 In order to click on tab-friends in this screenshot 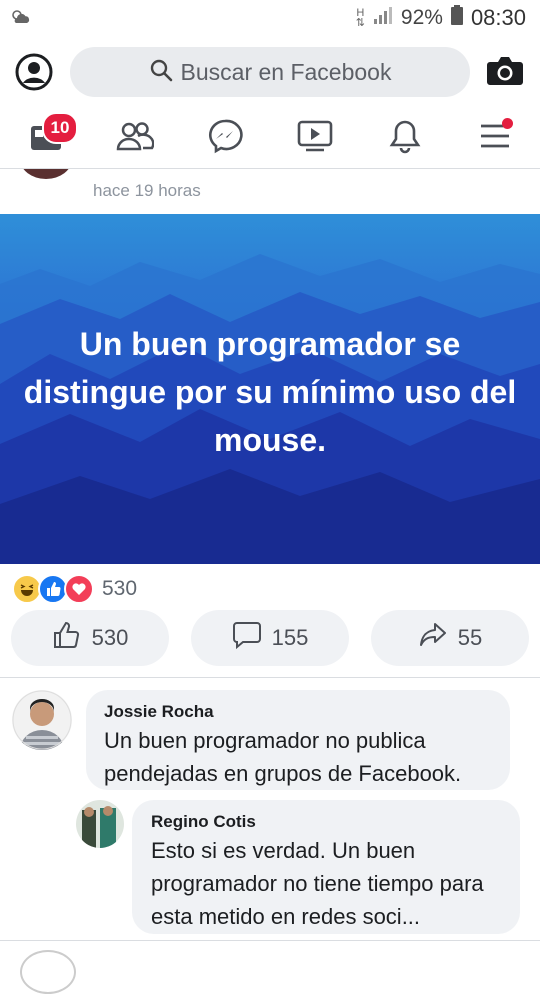, I will do `click(135, 138)`.